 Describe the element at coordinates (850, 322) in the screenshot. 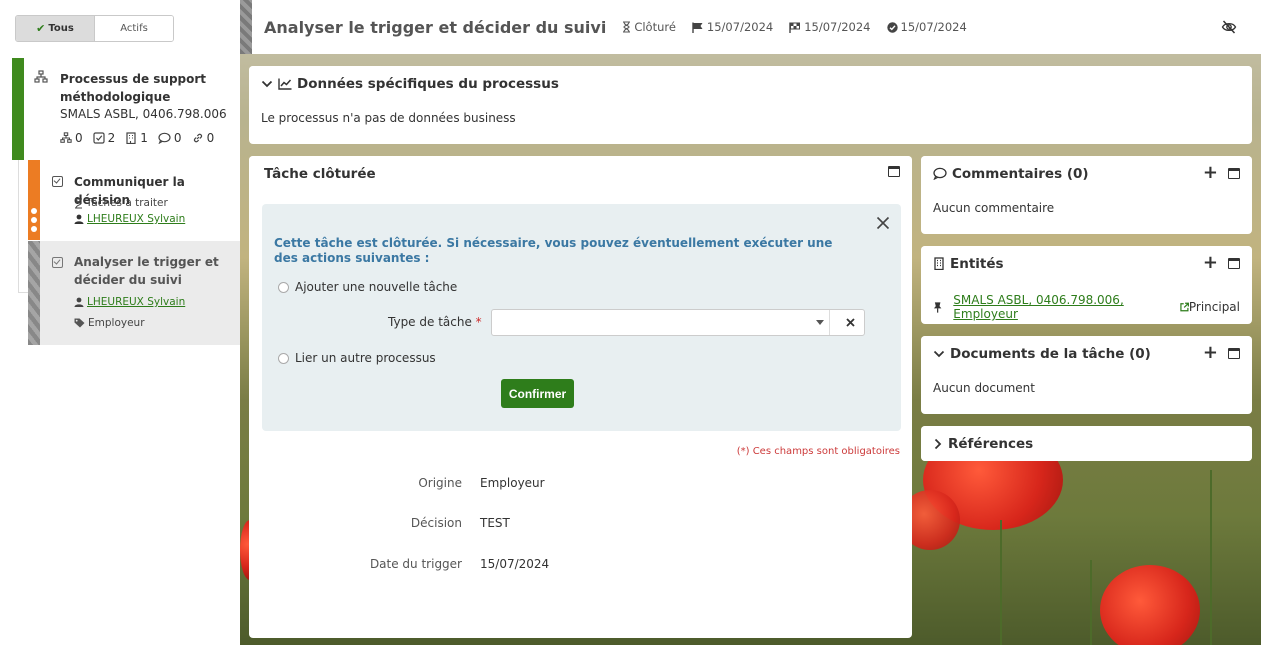

I see `clear-icon` at that location.